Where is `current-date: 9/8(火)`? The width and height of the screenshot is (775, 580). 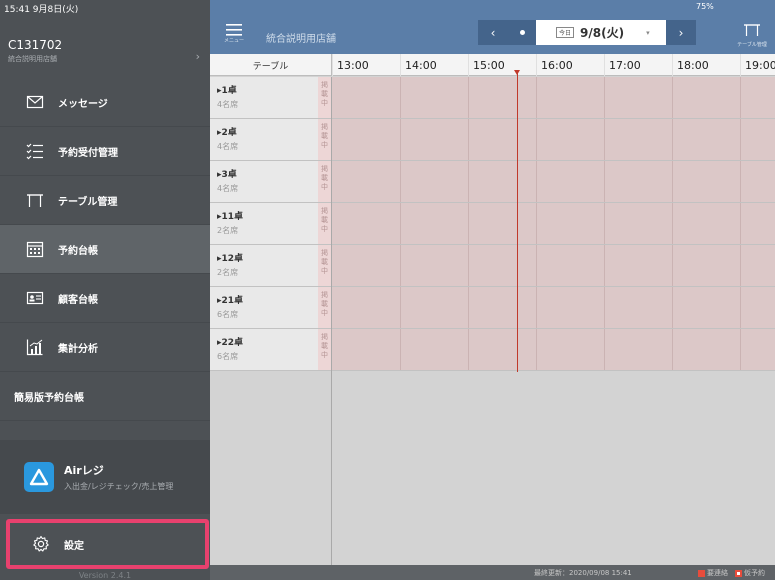 current-date: 9/8(火) is located at coordinates (602, 33).